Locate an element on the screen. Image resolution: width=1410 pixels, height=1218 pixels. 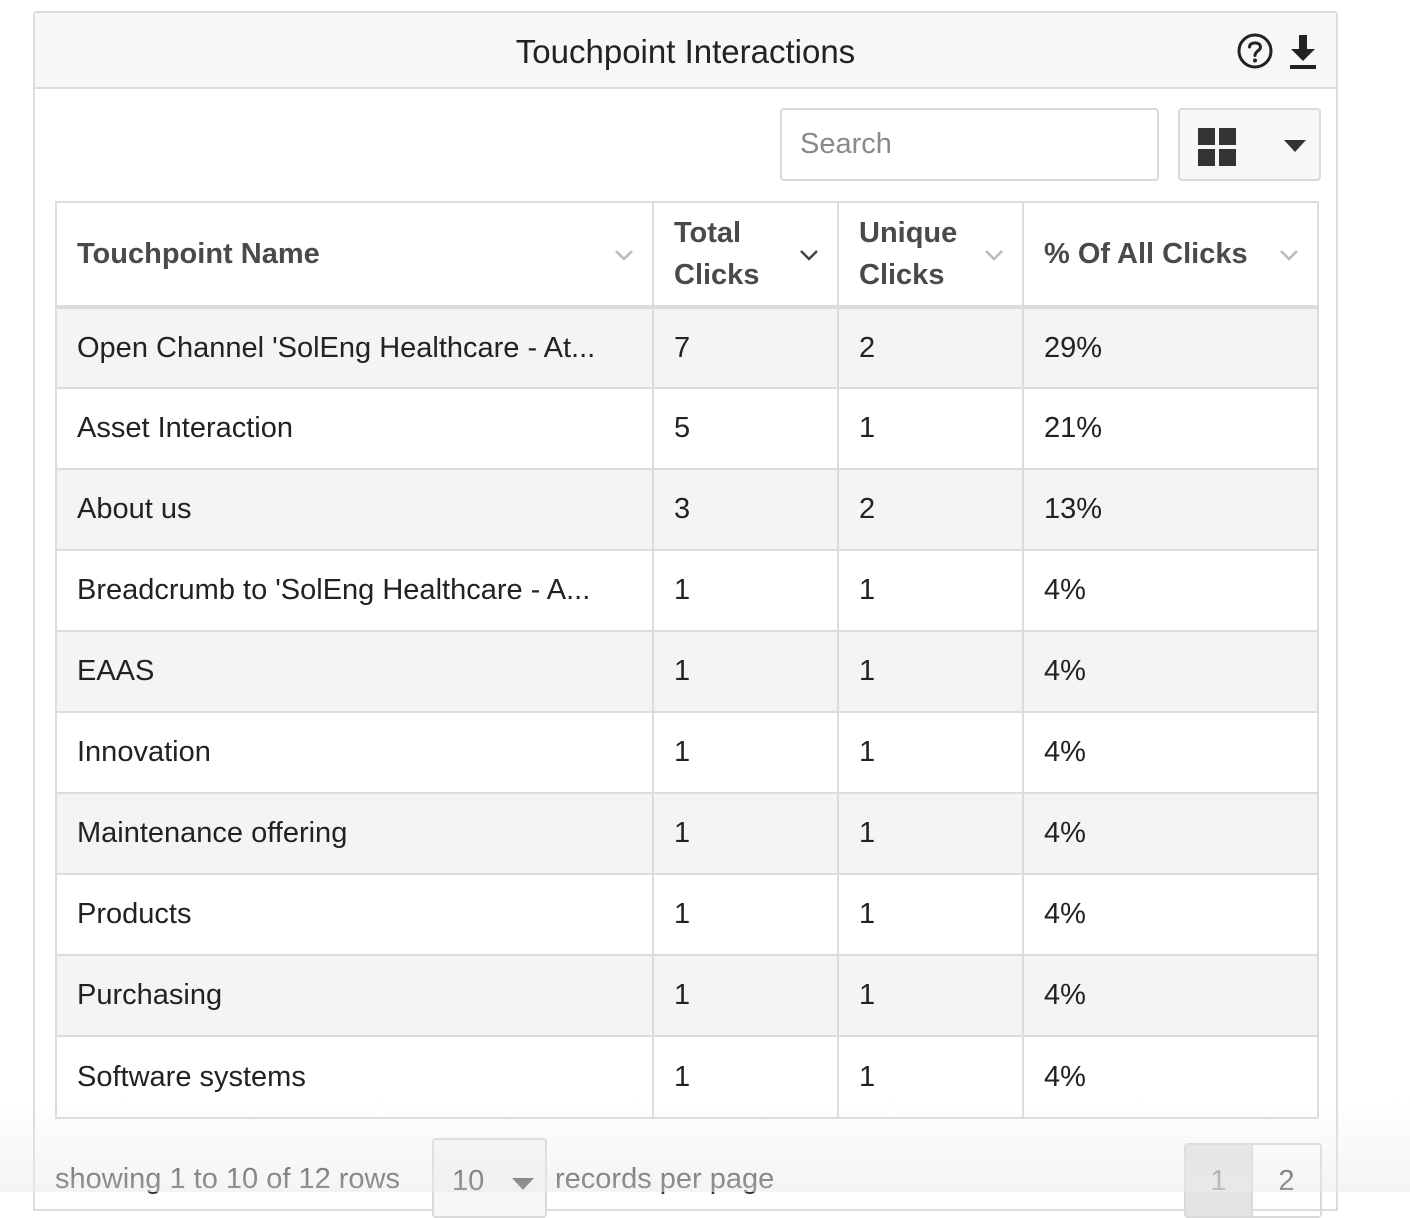
cell-total-clicks: 7 is located at coordinates (746, 348).